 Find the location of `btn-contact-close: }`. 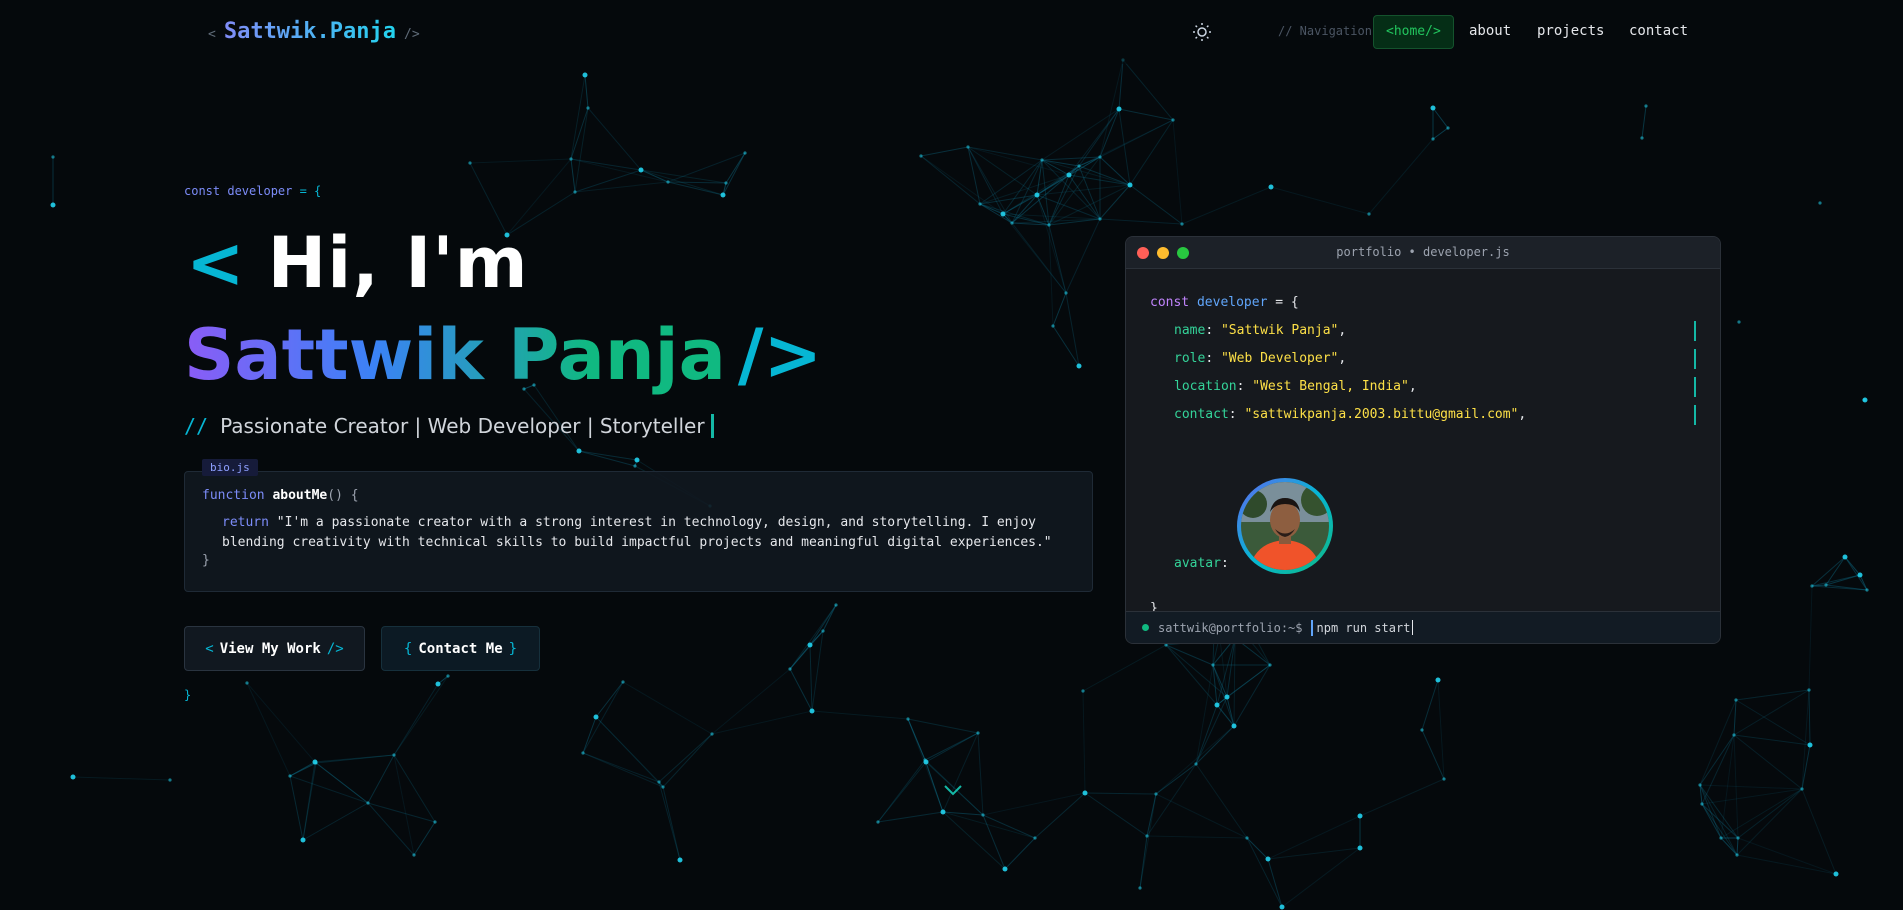

btn-contact-close: } is located at coordinates (513, 648).